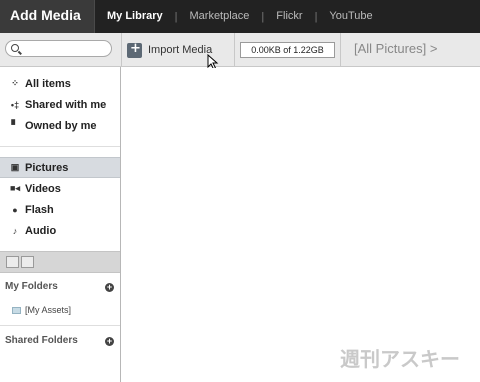  Describe the element at coordinates (12, 262) in the screenshot. I see `folder-view-button` at that location.